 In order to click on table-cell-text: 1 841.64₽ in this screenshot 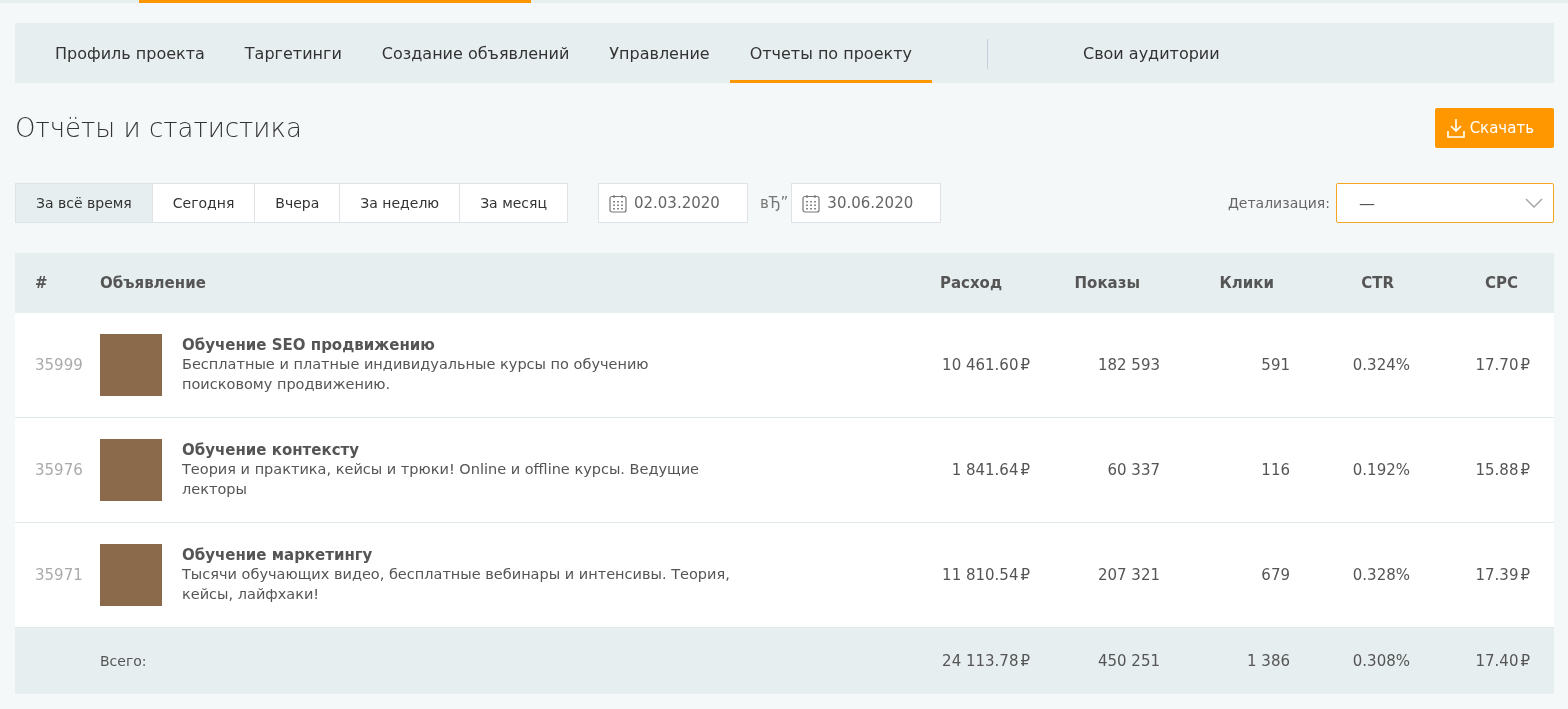, I will do `click(990, 470)`.